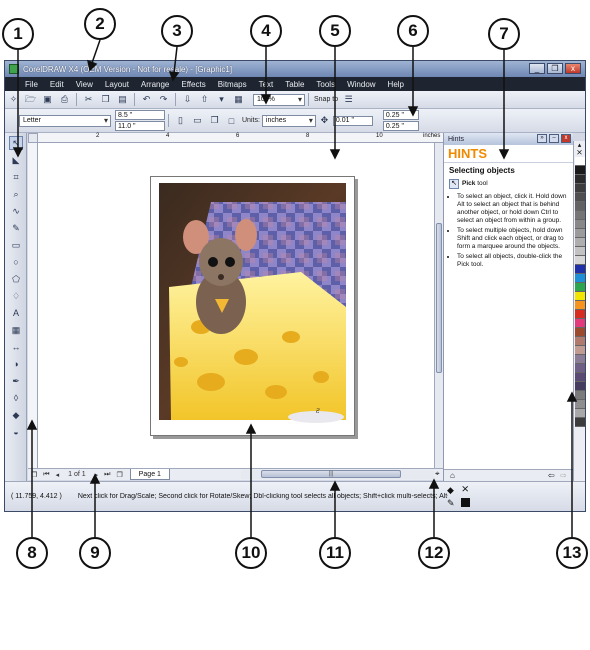  I want to click on units-combo: inches, so click(288, 120).